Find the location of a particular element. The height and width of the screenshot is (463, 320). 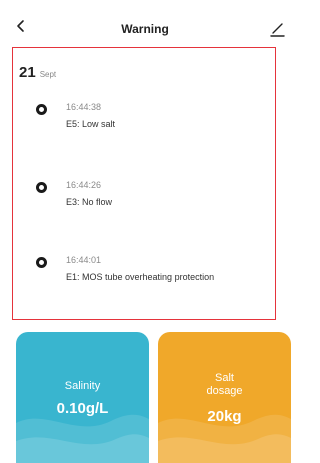

date-month: Sept is located at coordinates (48, 74).